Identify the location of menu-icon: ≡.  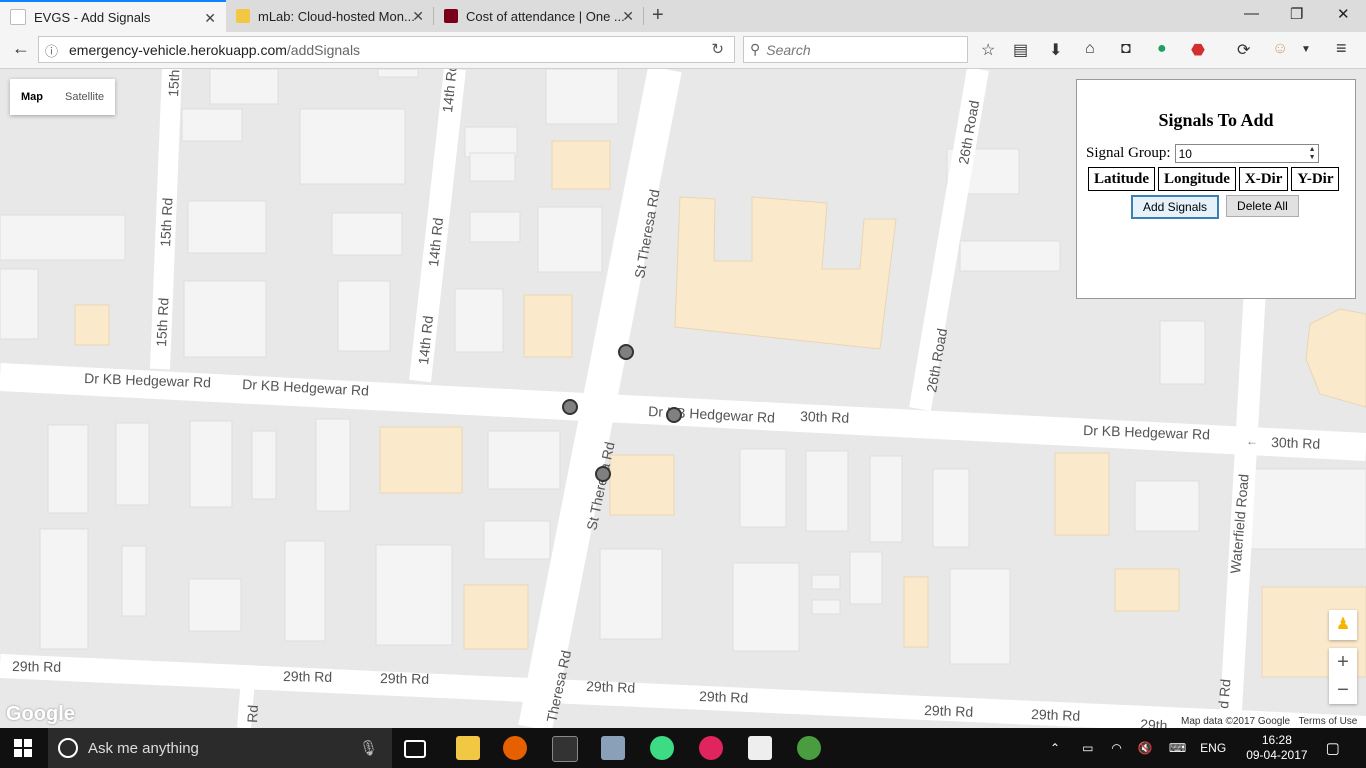
(1341, 48).